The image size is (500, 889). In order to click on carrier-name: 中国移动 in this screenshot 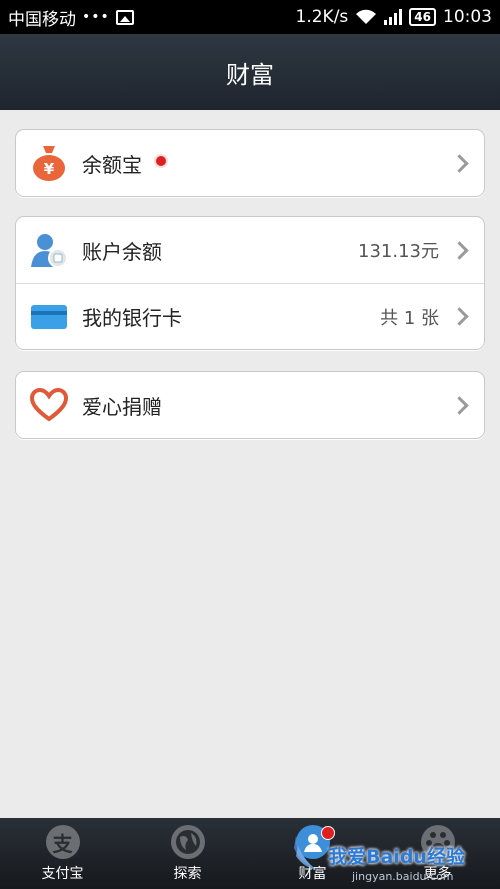, I will do `click(42, 19)`.